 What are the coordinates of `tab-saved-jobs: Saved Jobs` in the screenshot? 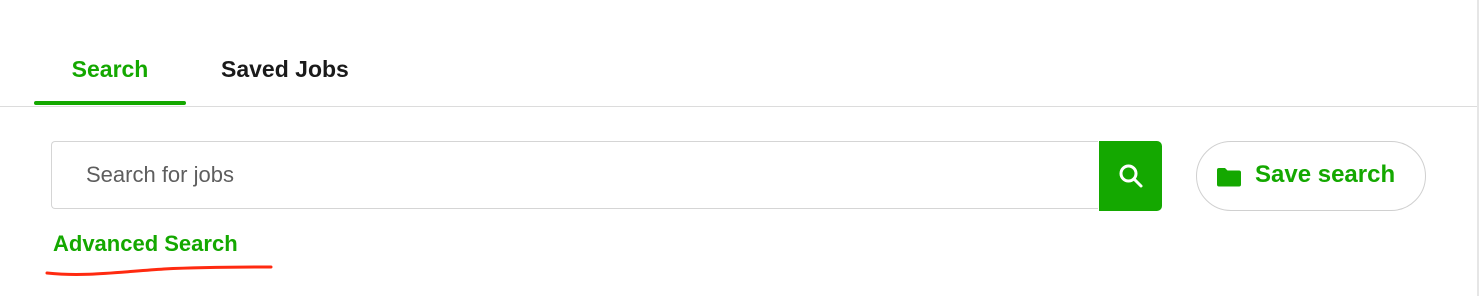 It's located at (285, 80).